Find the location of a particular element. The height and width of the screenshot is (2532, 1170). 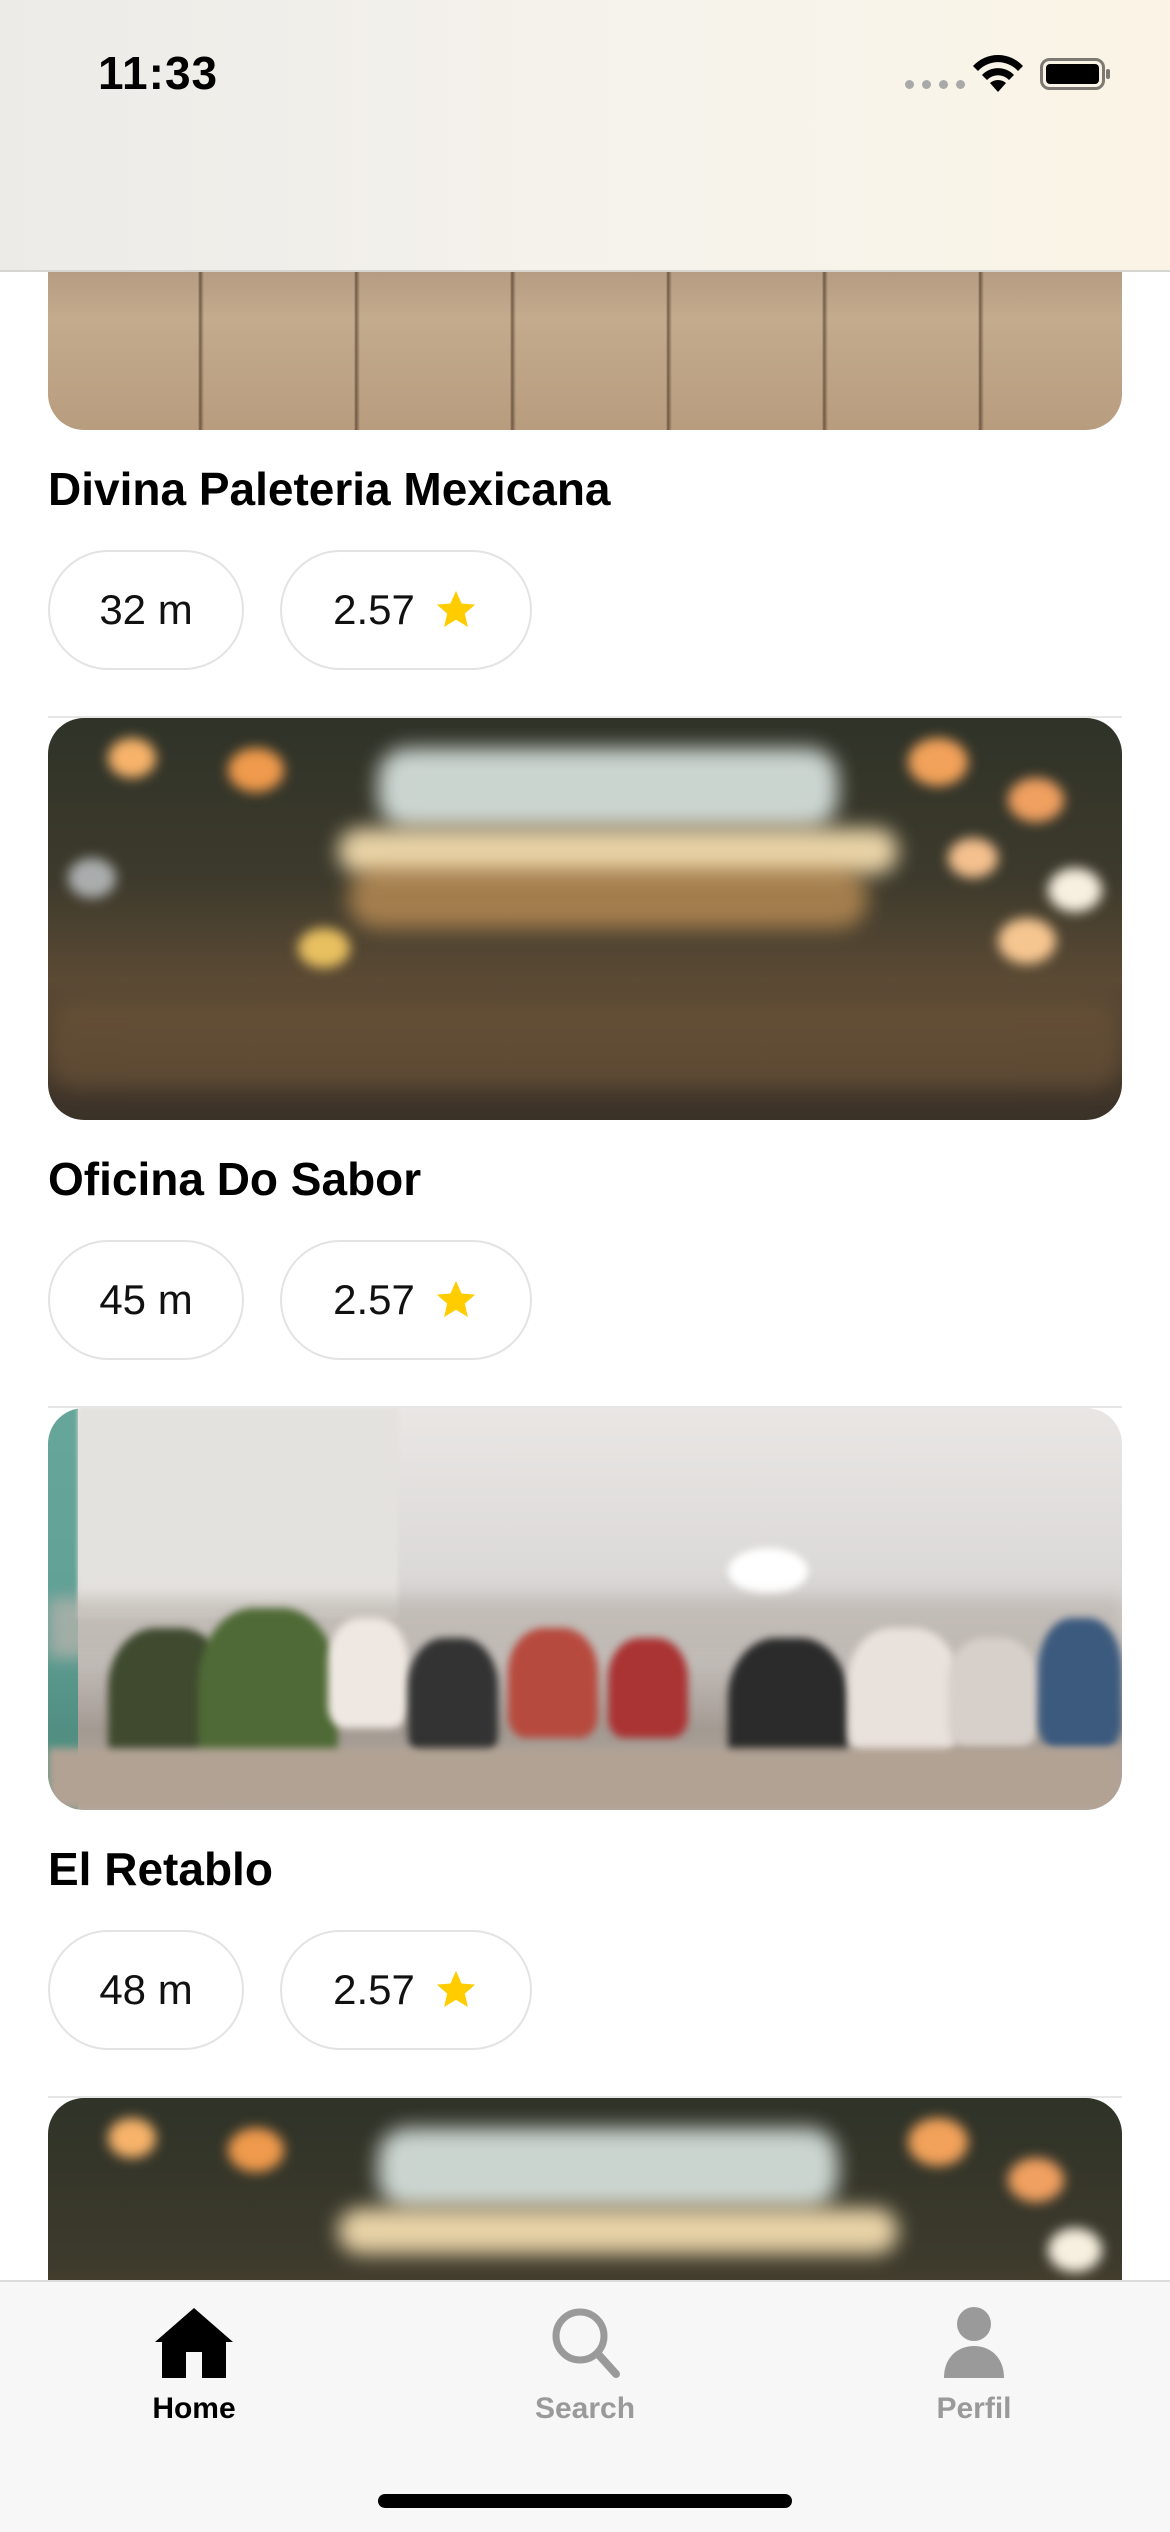

distance-text: 48 m is located at coordinates (146, 1989).